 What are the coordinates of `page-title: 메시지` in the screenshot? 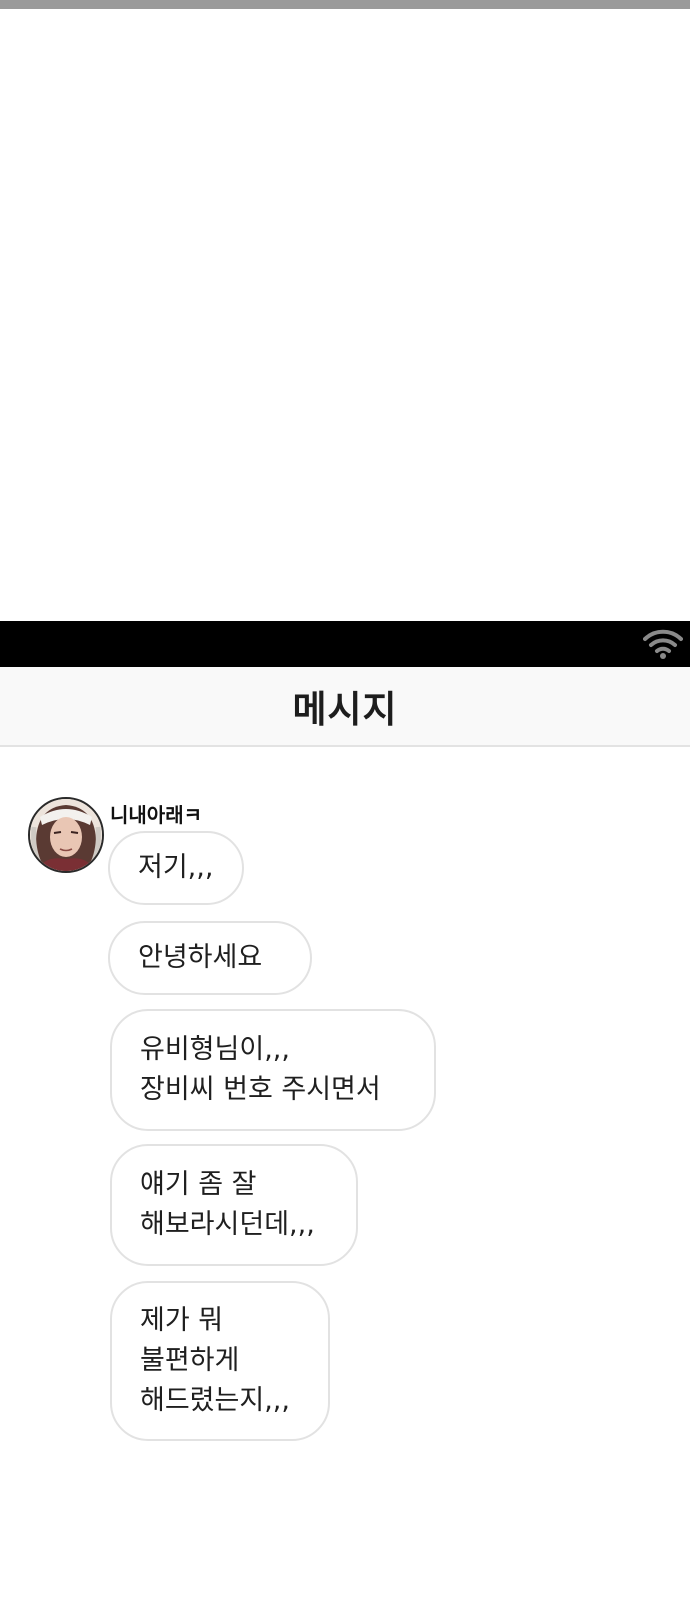 It's located at (345, 709).